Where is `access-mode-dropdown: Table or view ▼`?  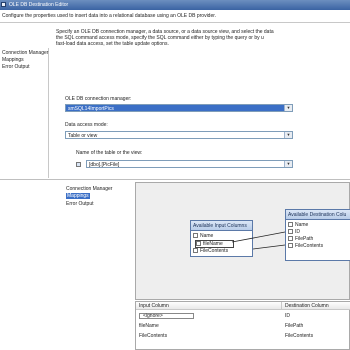
access-mode-dropdown: Table or view ▼ is located at coordinates (179, 135).